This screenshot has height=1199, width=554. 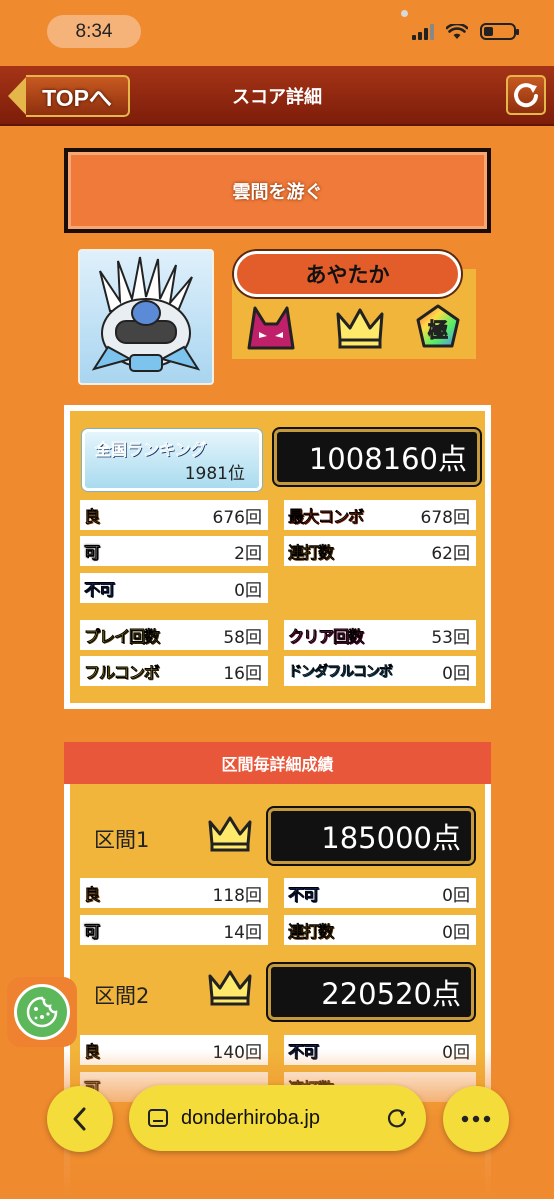 What do you see at coordinates (499, 31) in the screenshot?
I see `battery-icon` at bounding box center [499, 31].